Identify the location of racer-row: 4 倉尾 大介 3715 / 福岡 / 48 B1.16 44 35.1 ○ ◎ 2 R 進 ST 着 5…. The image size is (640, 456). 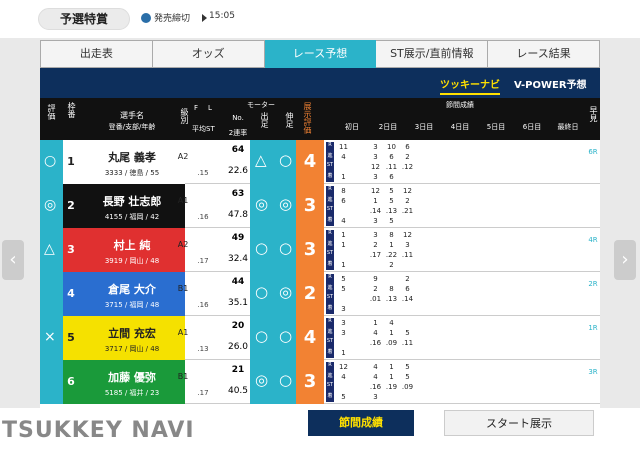
(320, 294).